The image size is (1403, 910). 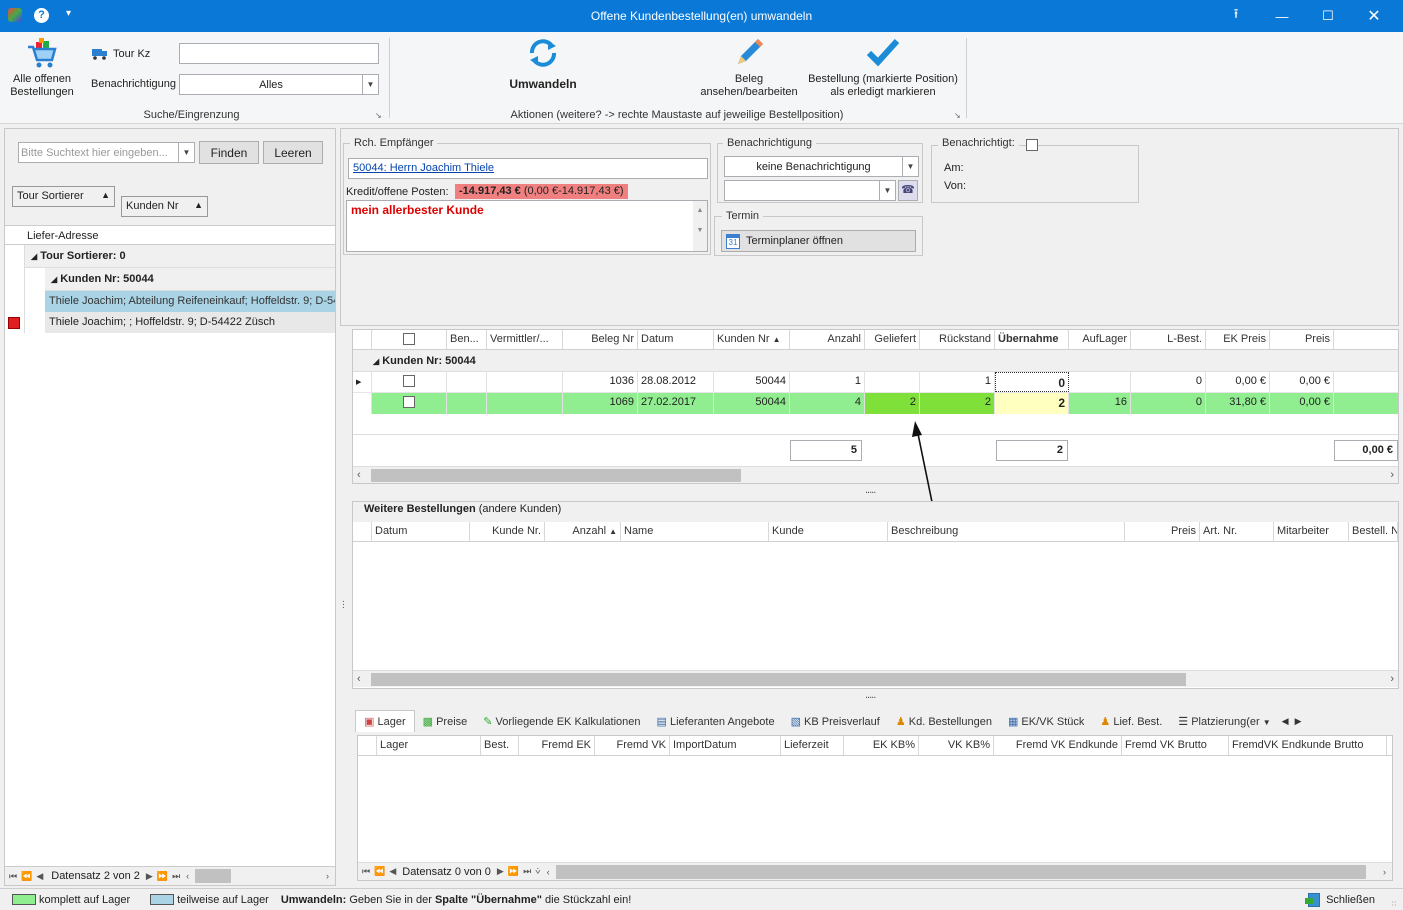 I want to click on sort-chip-customer: Kunden Nr ▲, so click(x=164, y=206).